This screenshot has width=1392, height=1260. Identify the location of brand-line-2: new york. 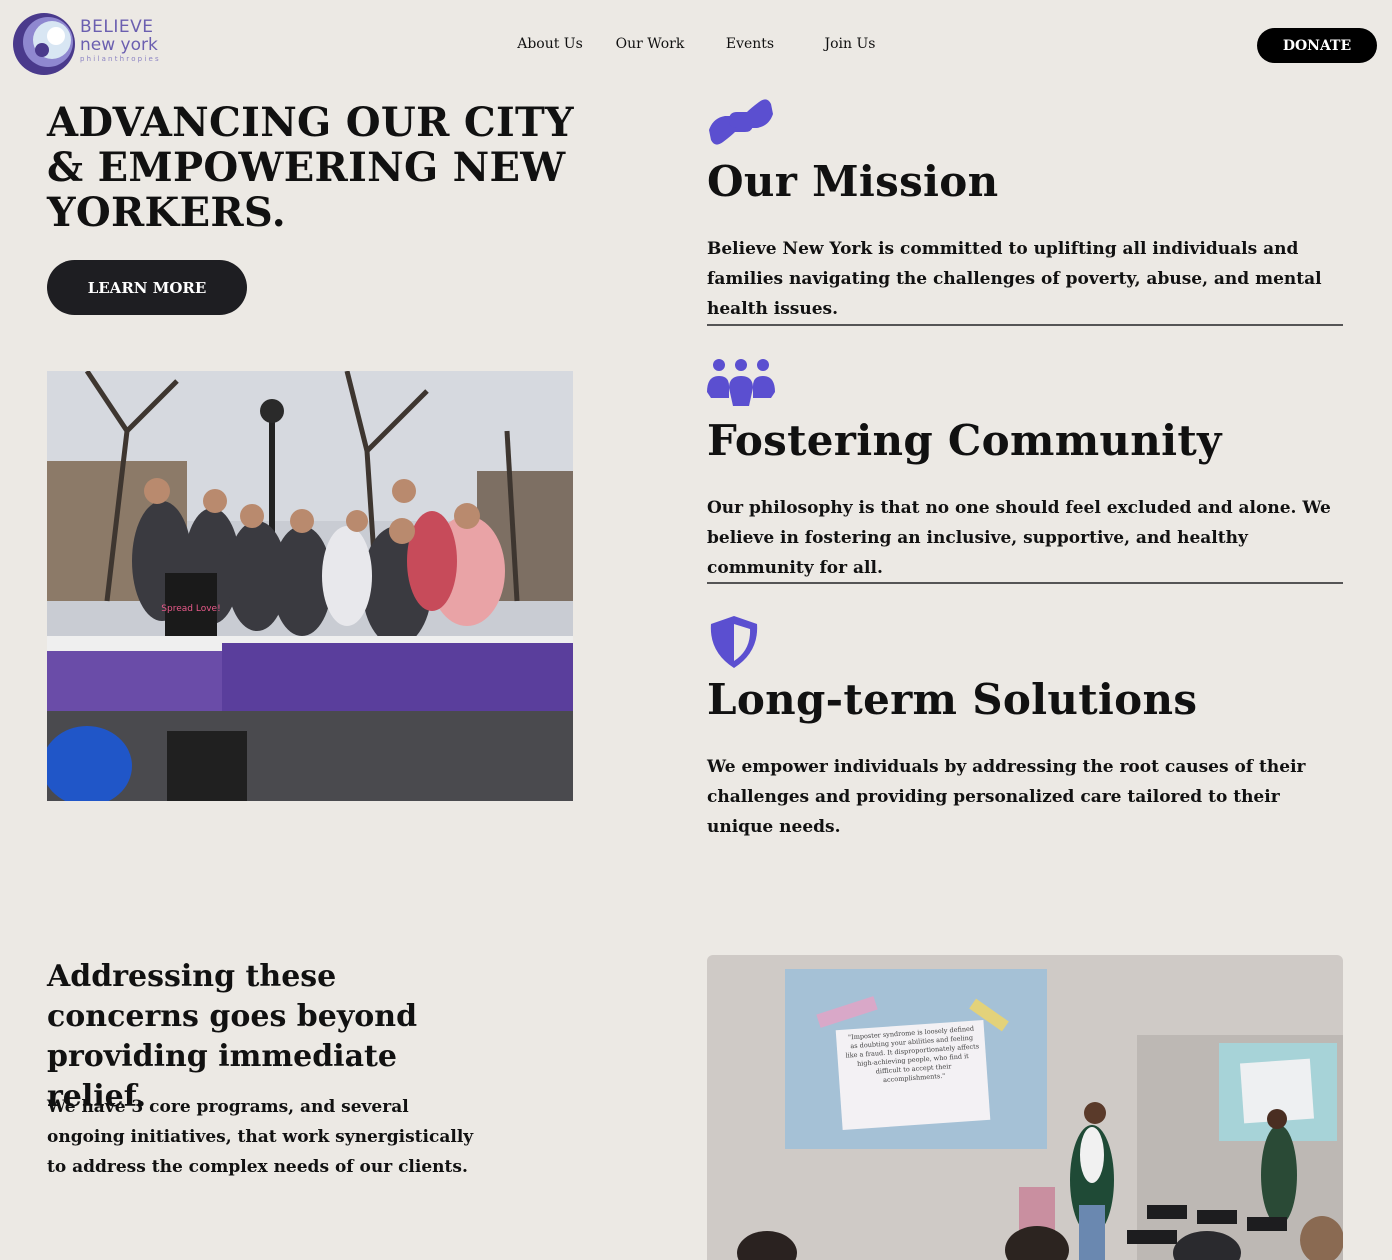
(119, 45).